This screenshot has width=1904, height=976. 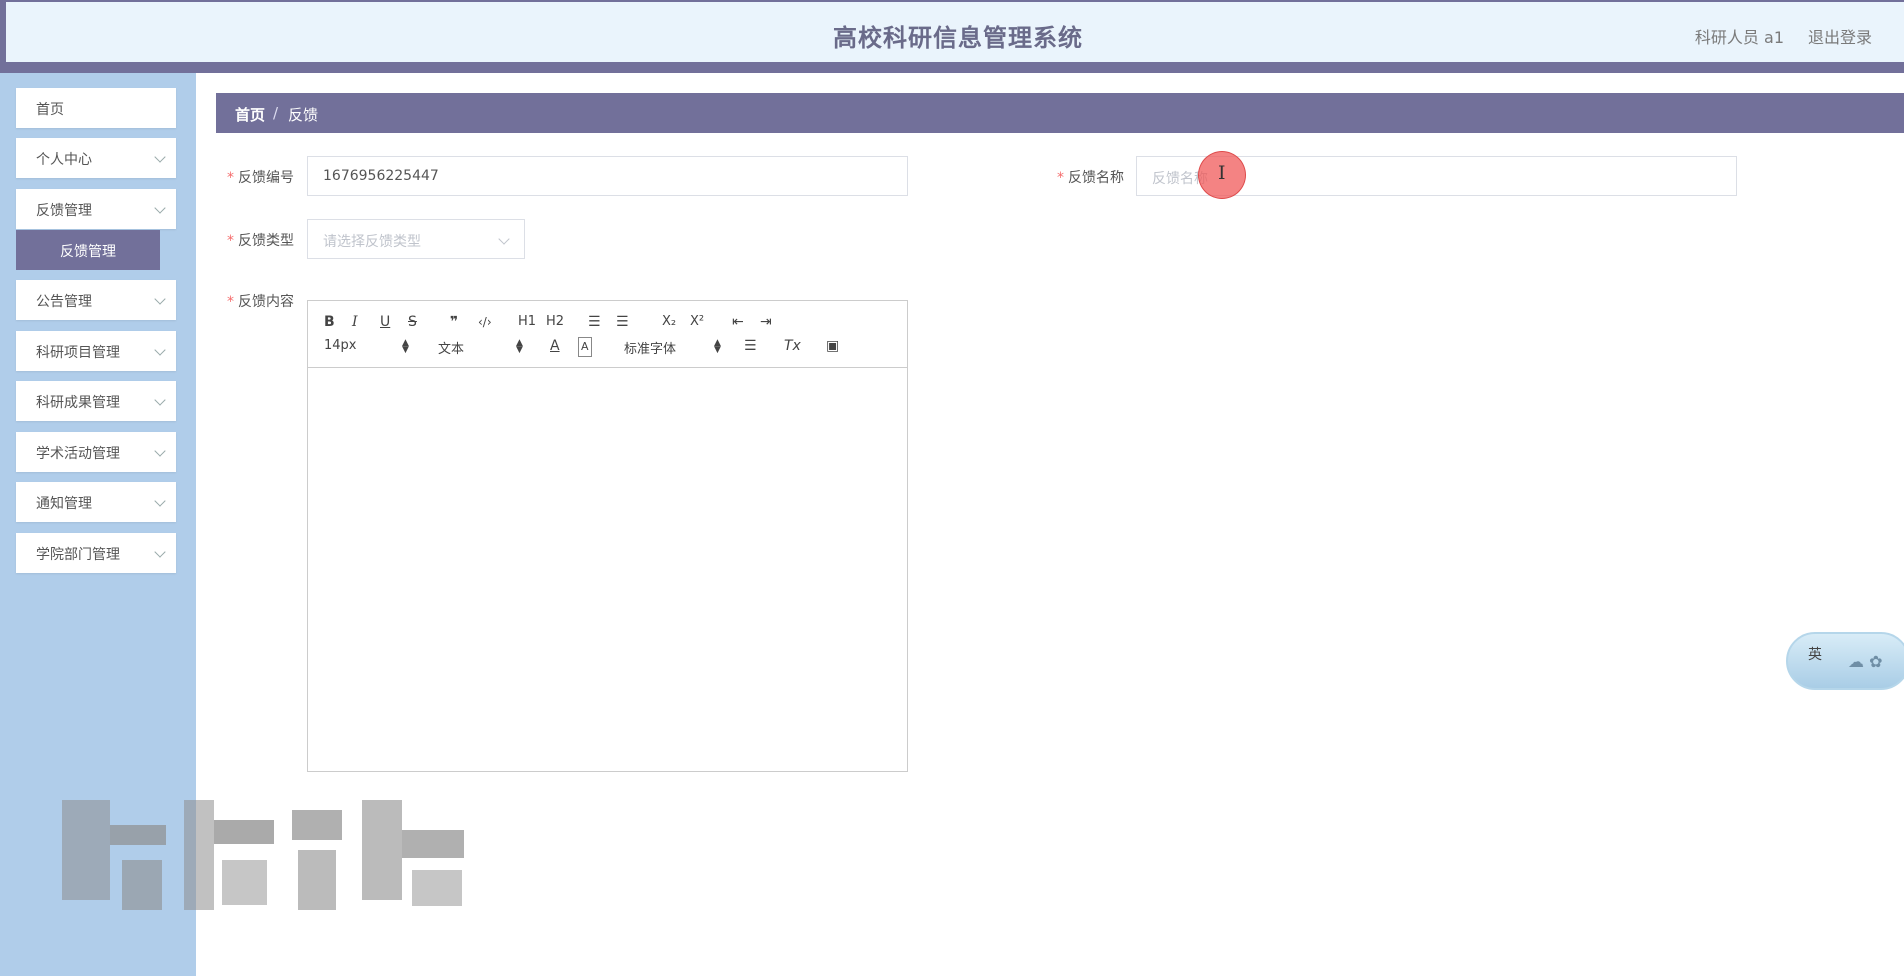 What do you see at coordinates (952, 67) in the screenshot?
I see `header-underline` at bounding box center [952, 67].